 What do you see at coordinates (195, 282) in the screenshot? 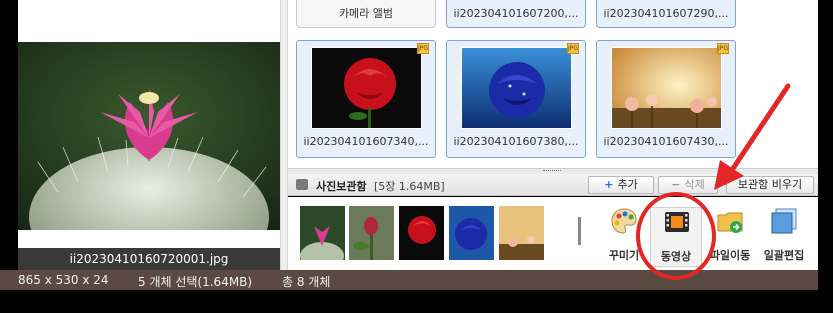
I see `selection-status: 5 개체 선택(1.64MB)` at bounding box center [195, 282].